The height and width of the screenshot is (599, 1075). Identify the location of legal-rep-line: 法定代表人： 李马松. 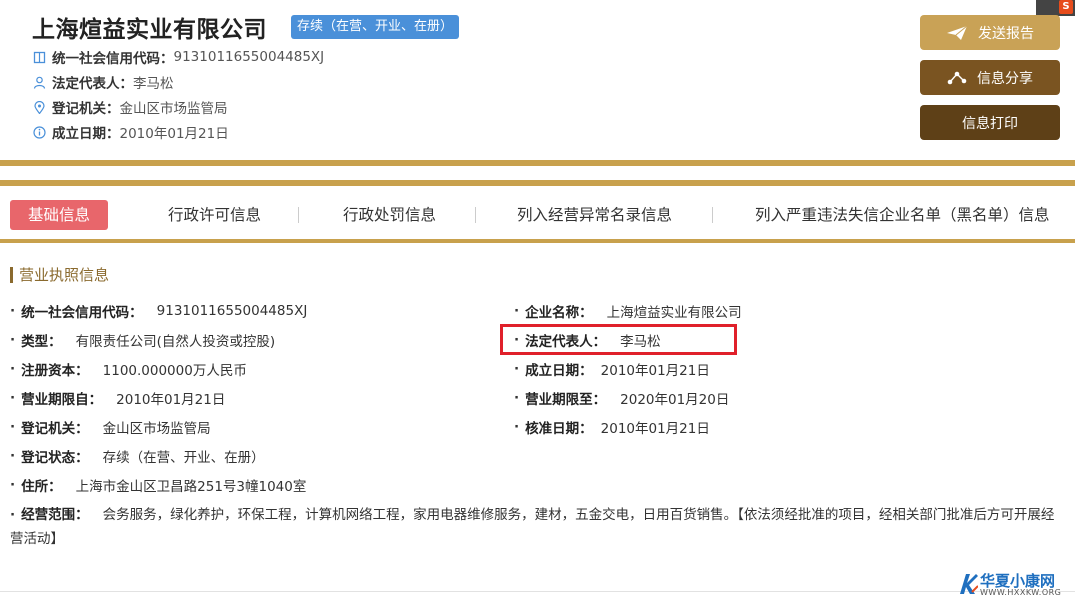
(103, 82).